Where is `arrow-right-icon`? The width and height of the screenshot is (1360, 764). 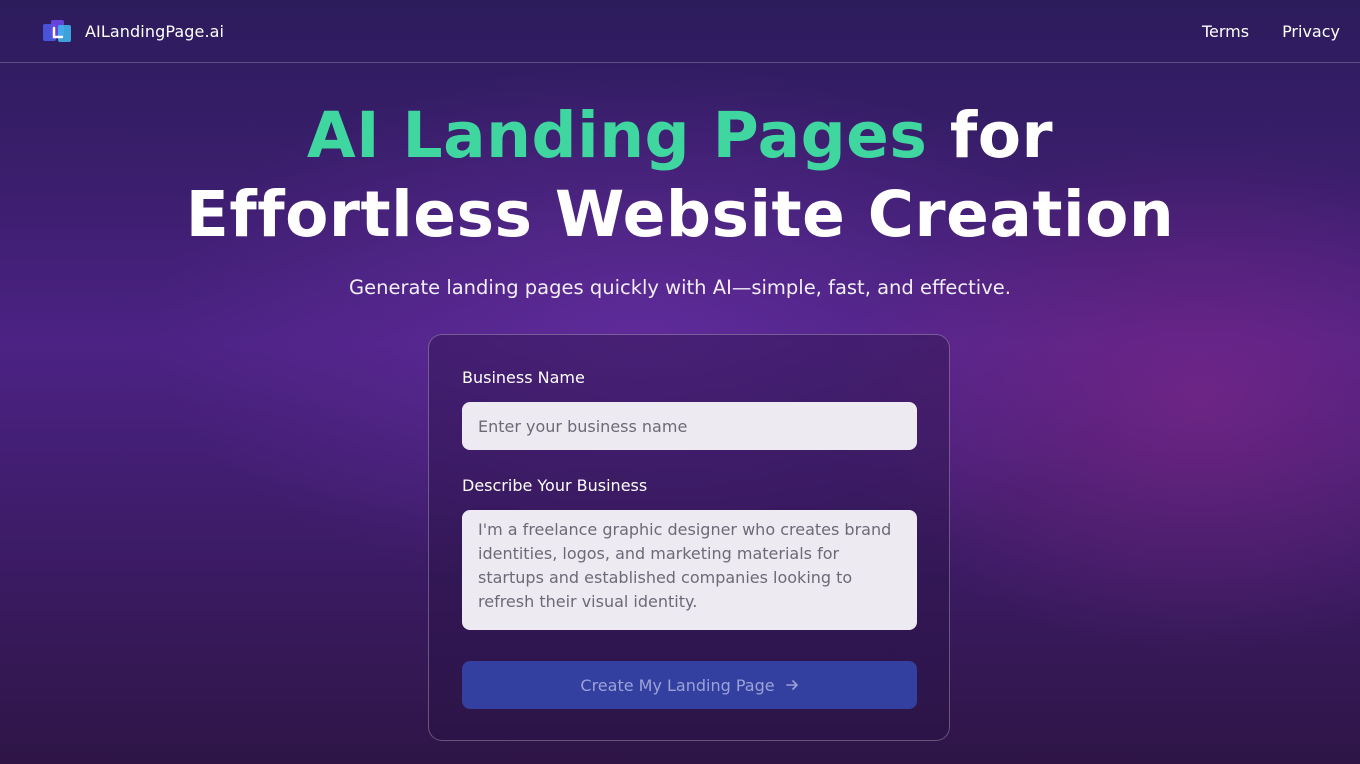
arrow-right-icon is located at coordinates (791, 685).